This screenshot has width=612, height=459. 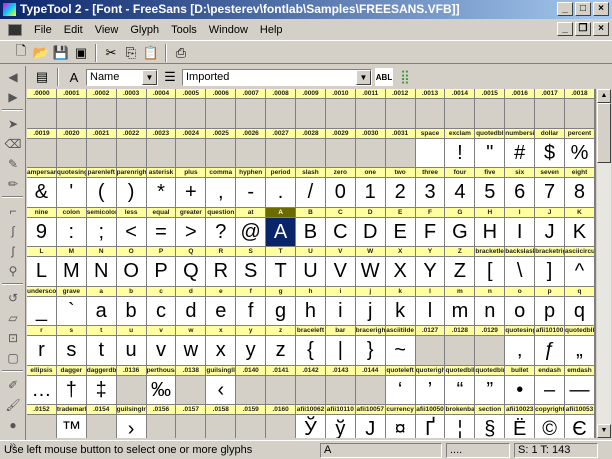 What do you see at coordinates (131, 94) in the screenshot?
I see `glyph-name-label: .0003` at bounding box center [131, 94].